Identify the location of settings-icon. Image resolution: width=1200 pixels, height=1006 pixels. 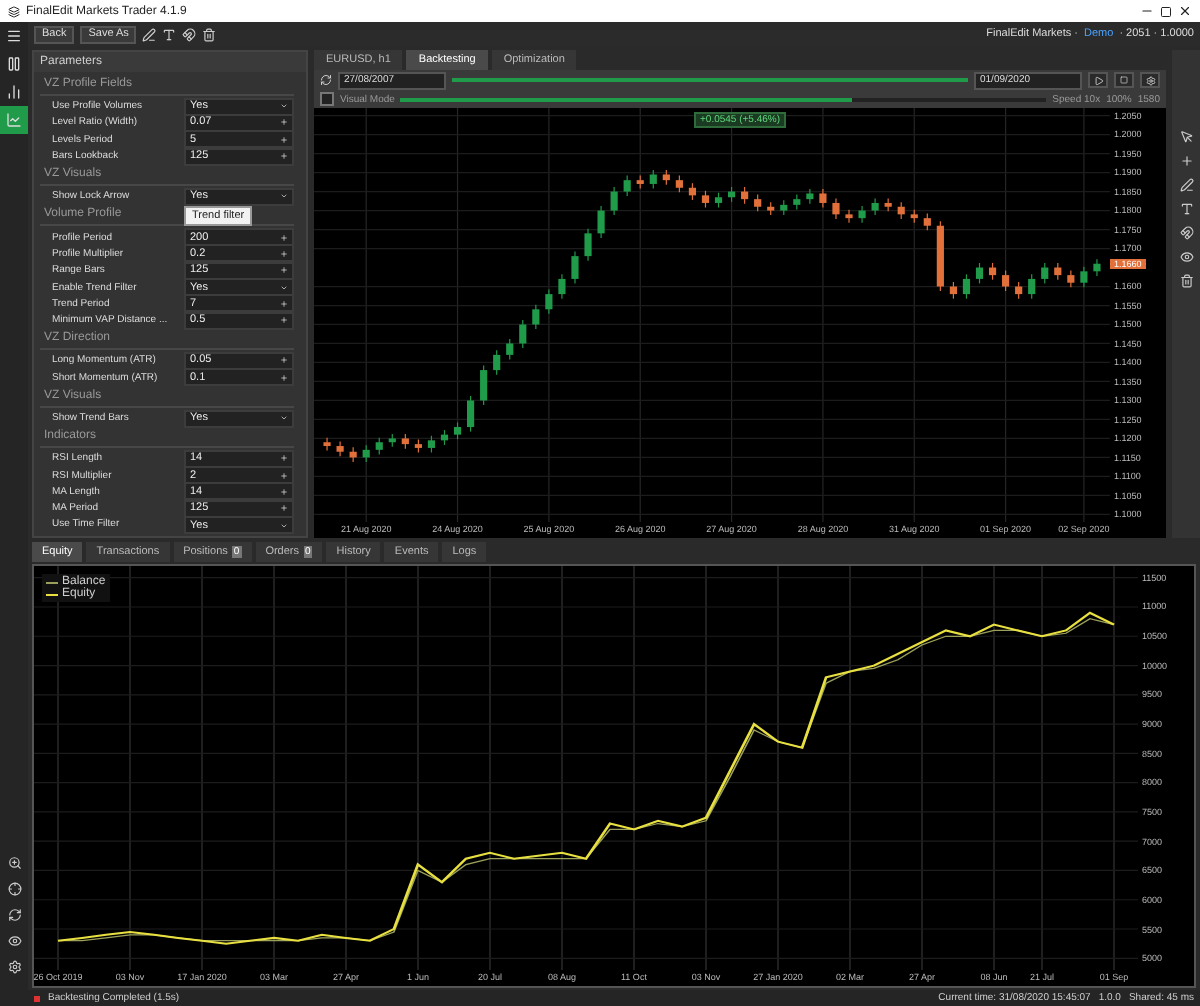
(14, 967).